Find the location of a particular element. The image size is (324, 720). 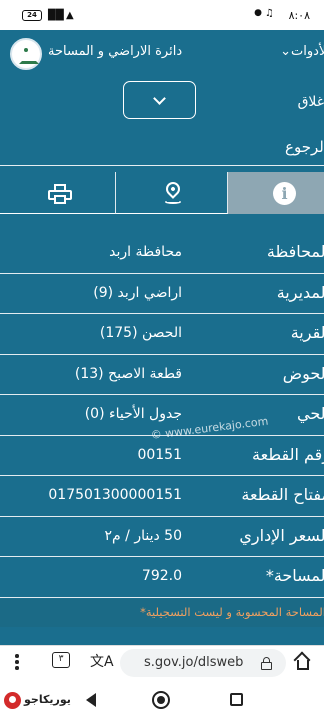

detail-row: مفتاح القطعة 017501300000151 is located at coordinates (162, 496).